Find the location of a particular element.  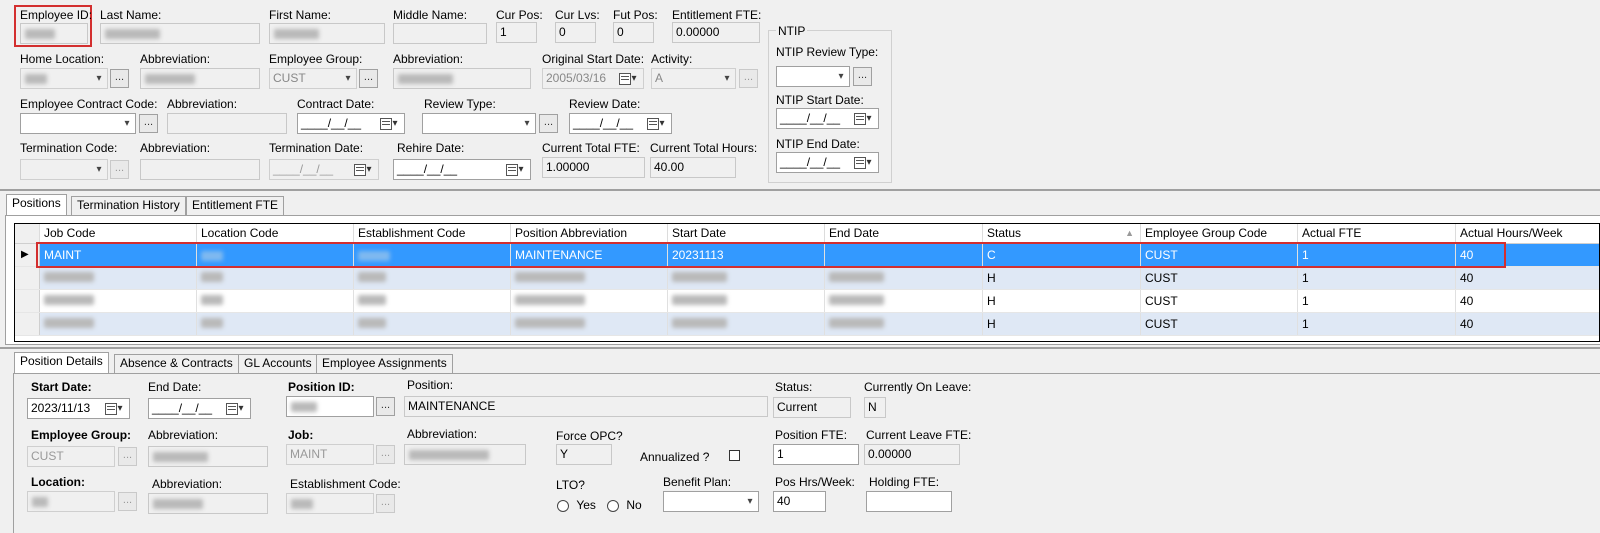

lto-no-radio is located at coordinates (613, 505).